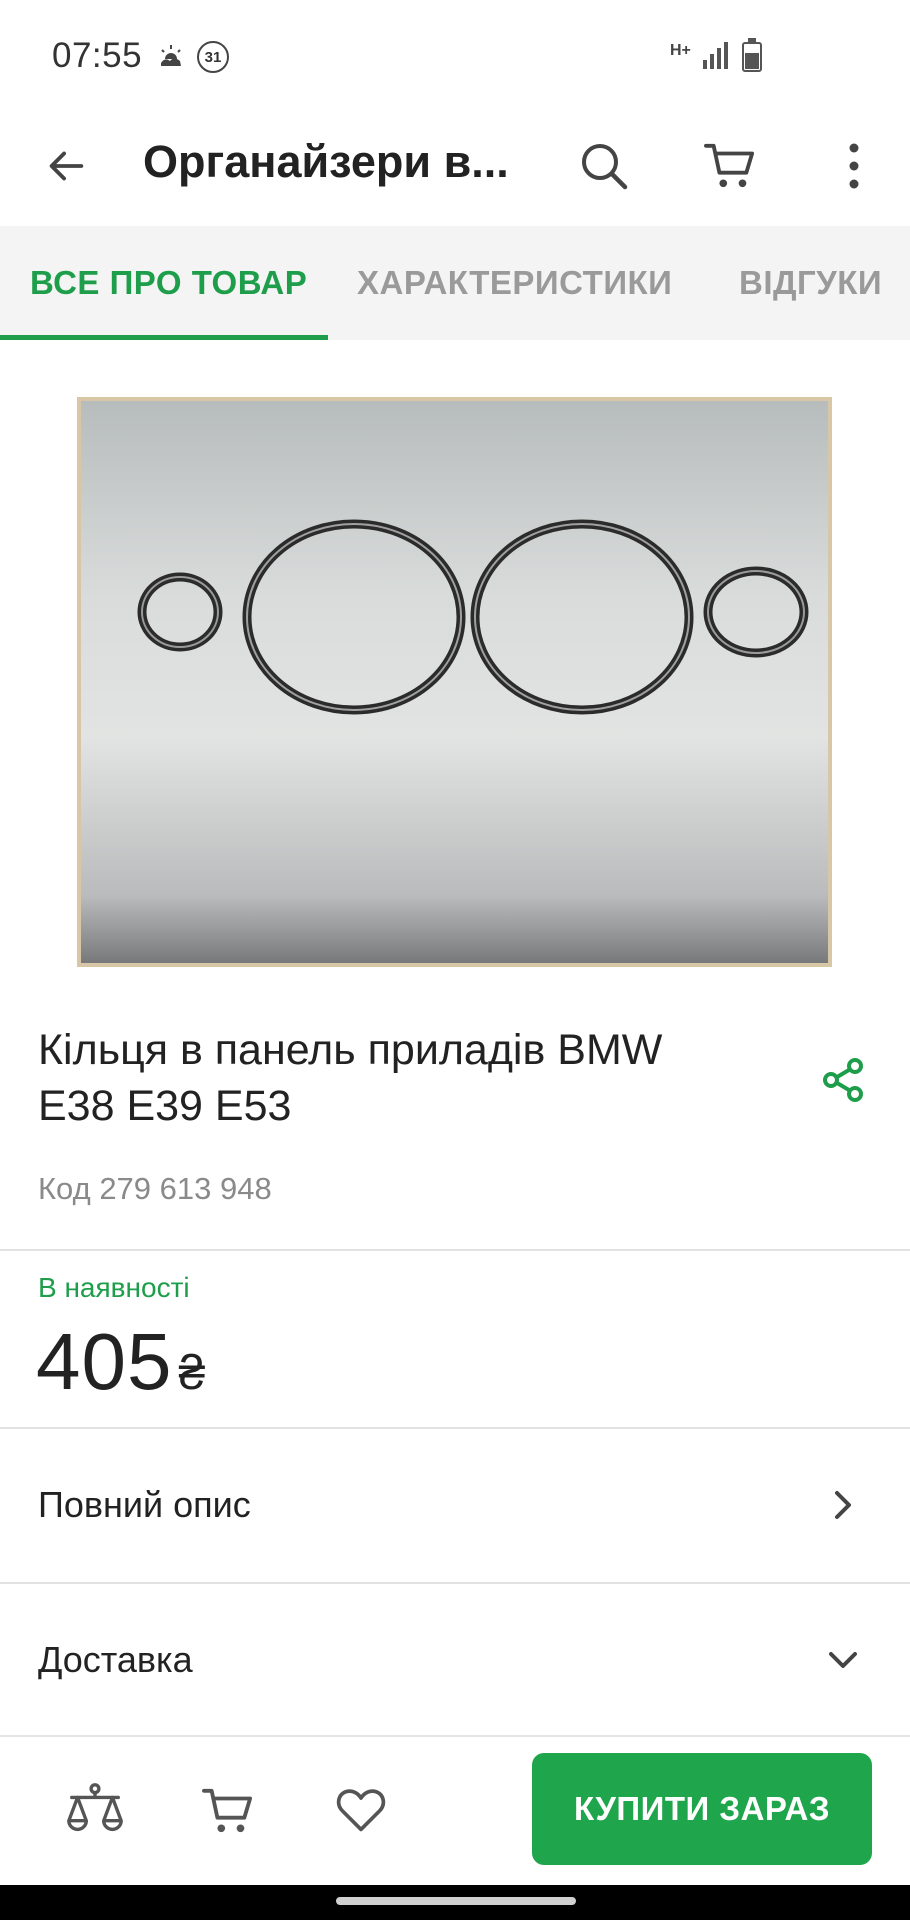 This screenshot has height=1920, width=910. Describe the element at coordinates (114, 1287) in the screenshot. I see `stock-status: В наявності` at that location.